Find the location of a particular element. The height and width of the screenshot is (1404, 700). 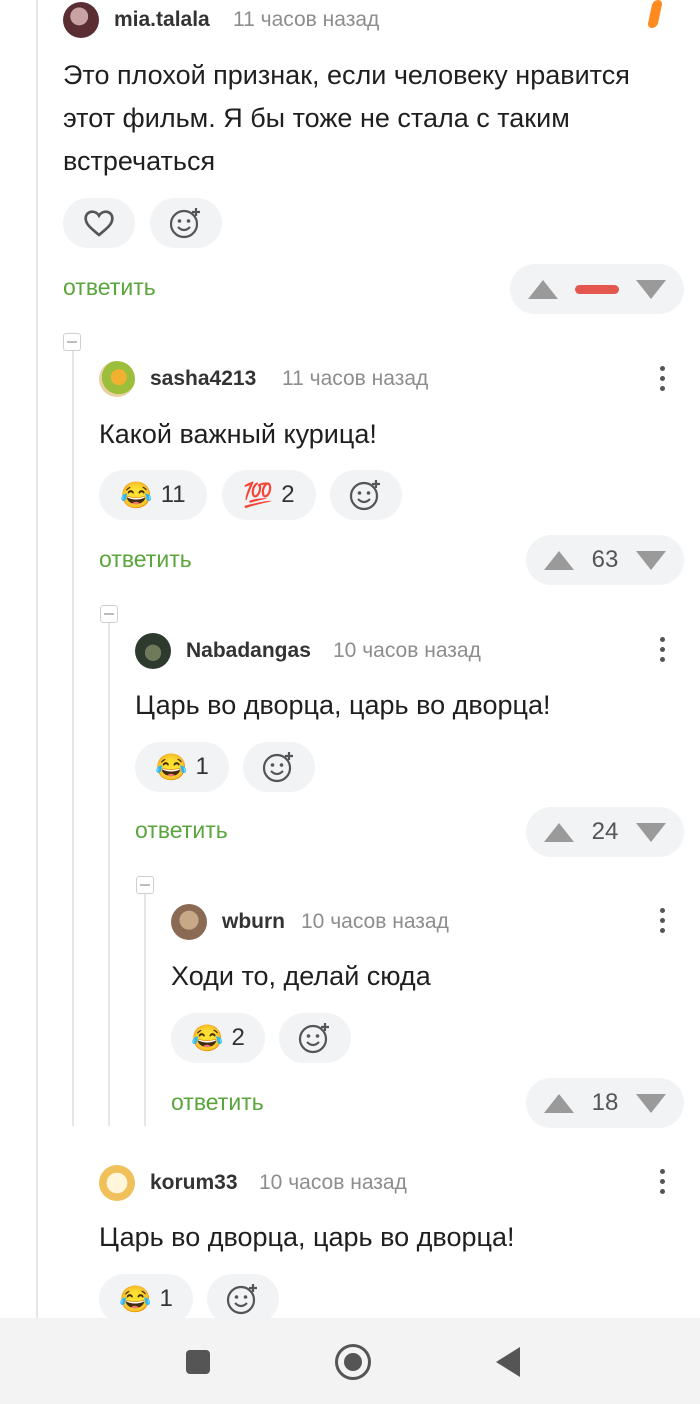

reaction-emoji: 💯 is located at coordinates (258, 495).